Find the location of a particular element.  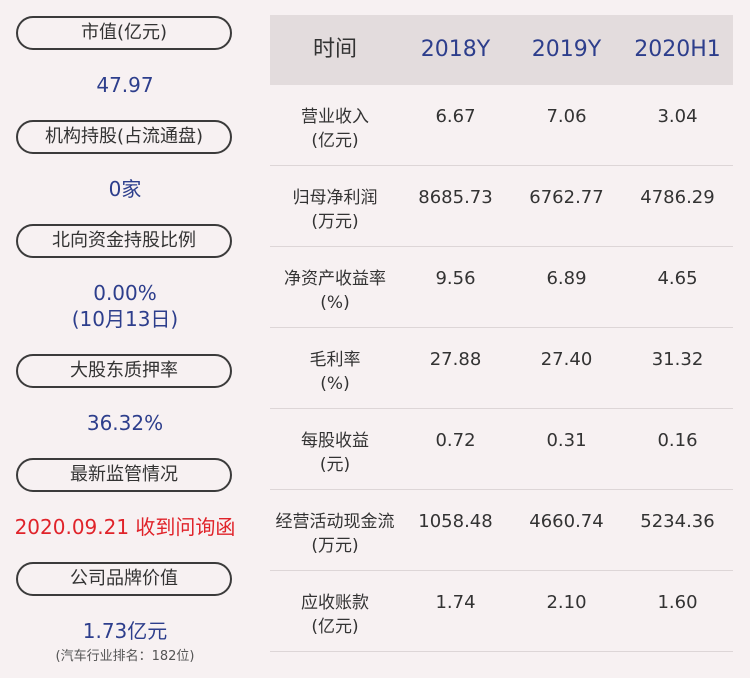

table-cell: 1.74 is located at coordinates (455, 602).